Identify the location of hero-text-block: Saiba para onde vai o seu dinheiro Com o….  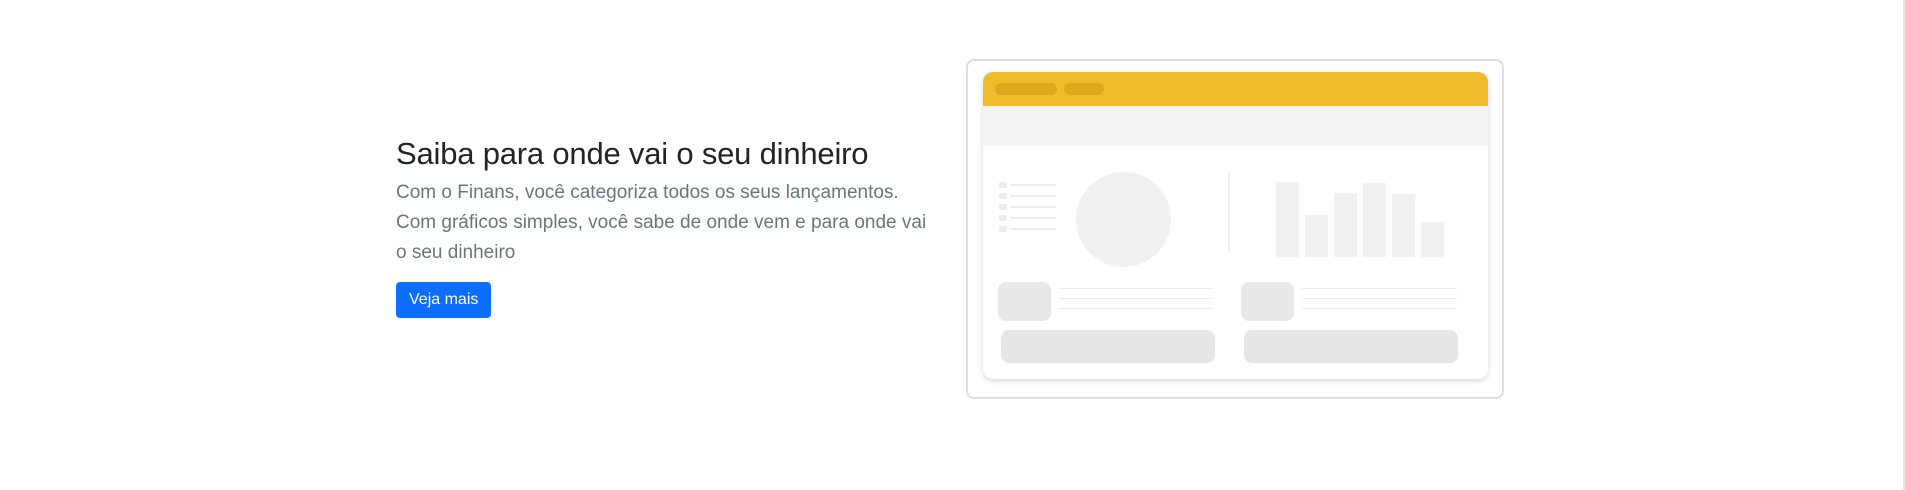
(668, 227).